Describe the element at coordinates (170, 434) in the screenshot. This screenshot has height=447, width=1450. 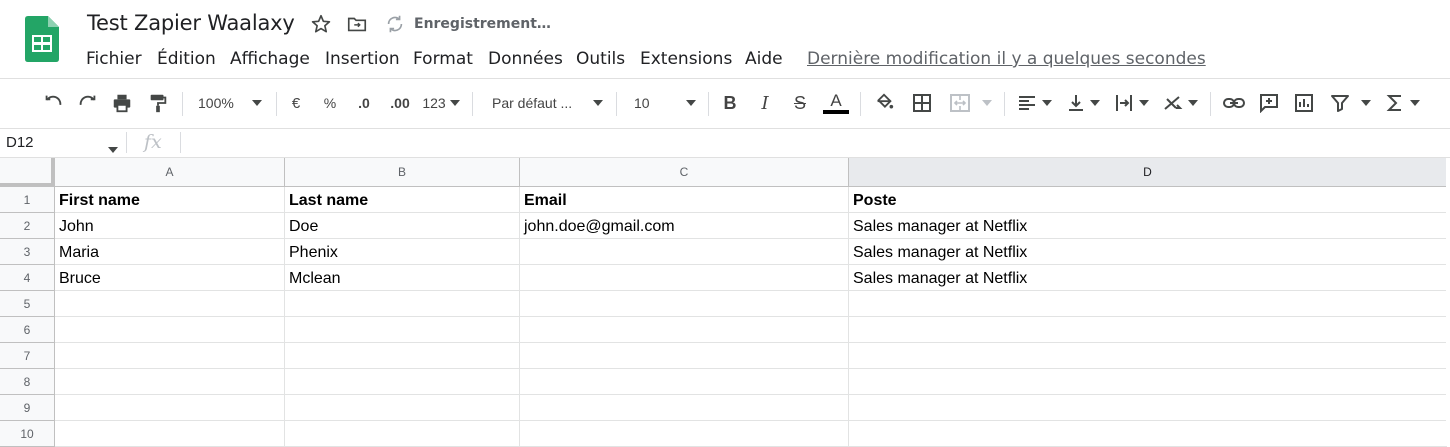
I see `cell-a10` at that location.